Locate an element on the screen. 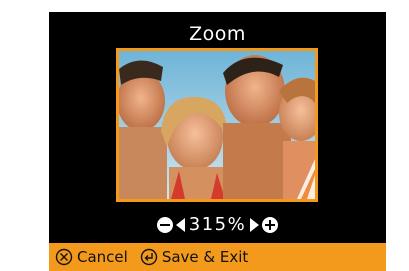 This screenshot has width=409, height=271. triangle-right-icon is located at coordinates (255, 225).